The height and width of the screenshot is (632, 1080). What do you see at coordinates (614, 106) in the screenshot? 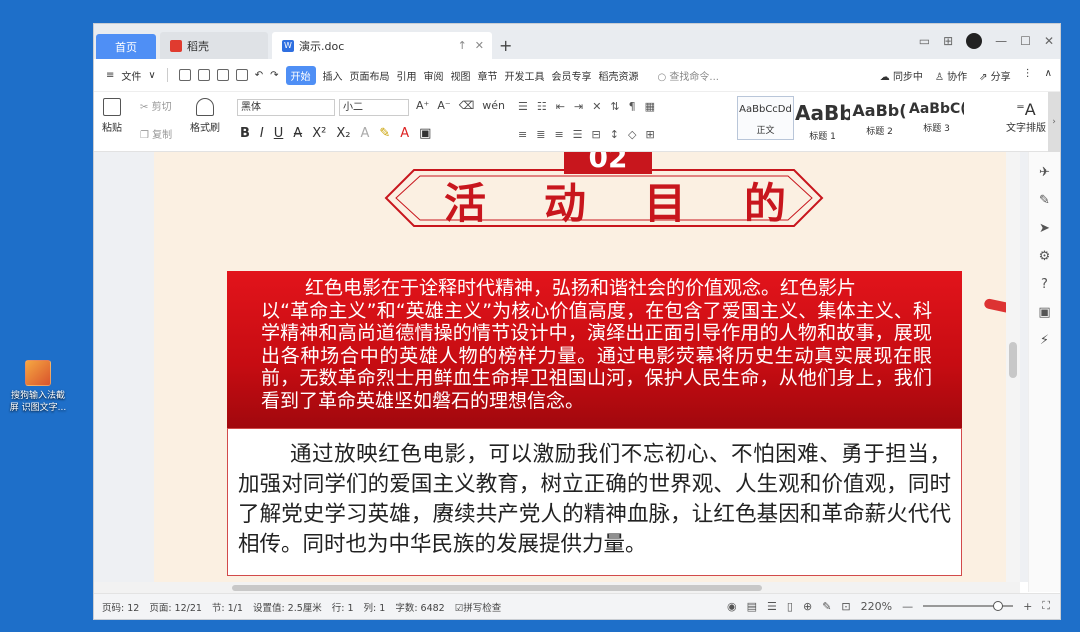
I see `sort-icon: ⇅` at bounding box center [614, 106].